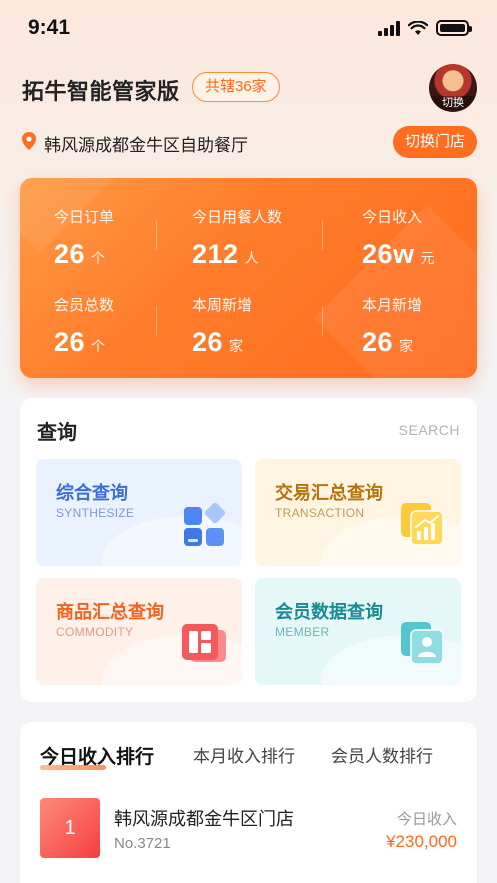 The height and width of the screenshot is (883, 497). I want to click on tab-member-count-ranking: 会员人数排行, so click(382, 754).